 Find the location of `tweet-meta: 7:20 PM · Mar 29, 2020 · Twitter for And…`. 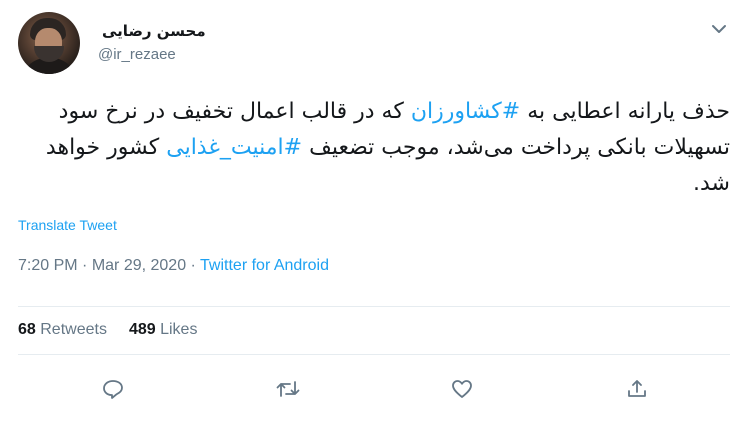

tweet-meta: 7:20 PM · Mar 29, 2020 · Twitter for And… is located at coordinates (173, 266).